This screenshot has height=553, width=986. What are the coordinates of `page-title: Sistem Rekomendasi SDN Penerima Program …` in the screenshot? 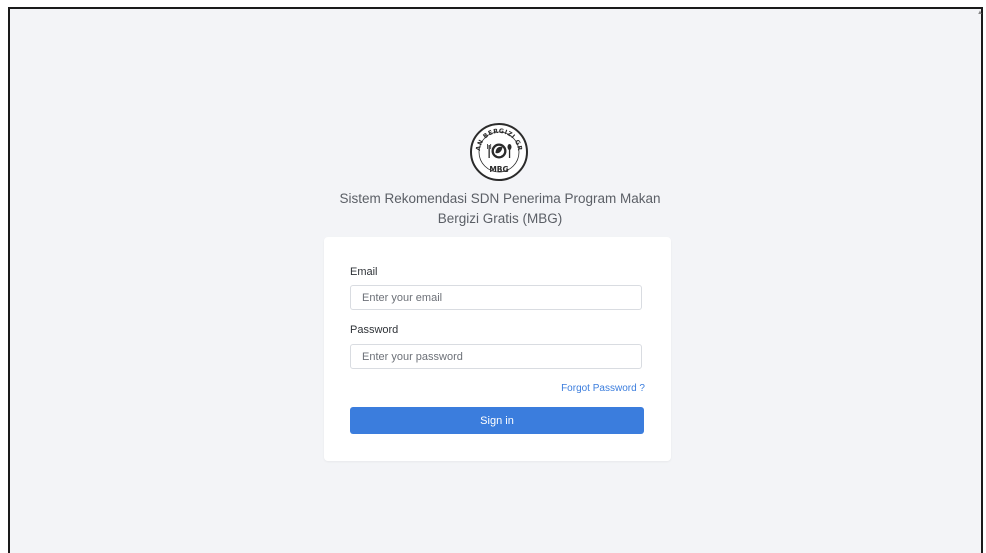 It's located at (500, 208).